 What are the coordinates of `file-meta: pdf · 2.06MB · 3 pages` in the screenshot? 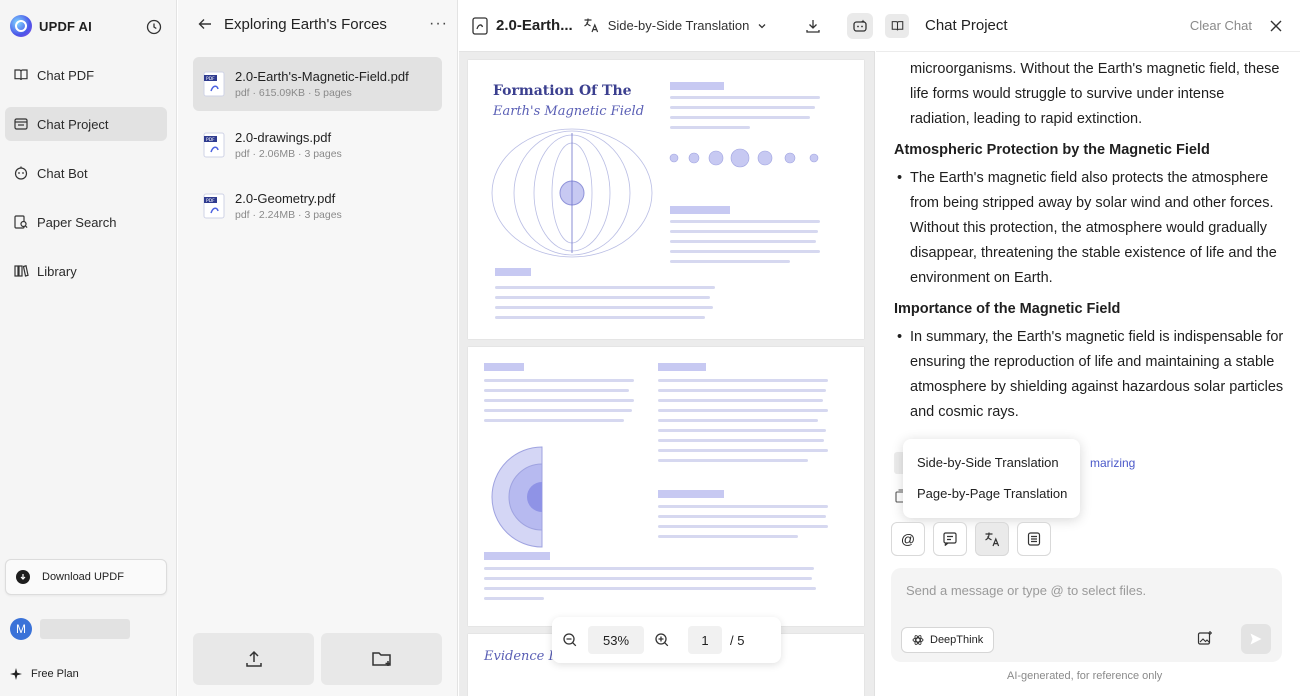 It's located at (288, 154).